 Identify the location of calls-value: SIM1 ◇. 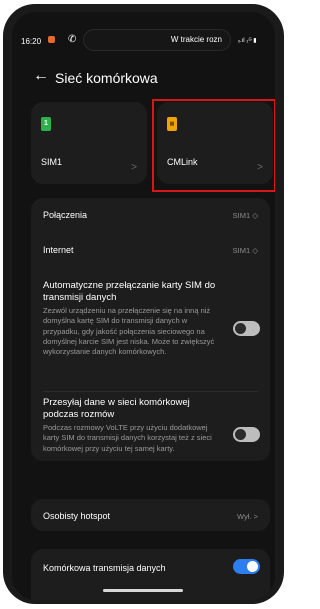
(245, 215).